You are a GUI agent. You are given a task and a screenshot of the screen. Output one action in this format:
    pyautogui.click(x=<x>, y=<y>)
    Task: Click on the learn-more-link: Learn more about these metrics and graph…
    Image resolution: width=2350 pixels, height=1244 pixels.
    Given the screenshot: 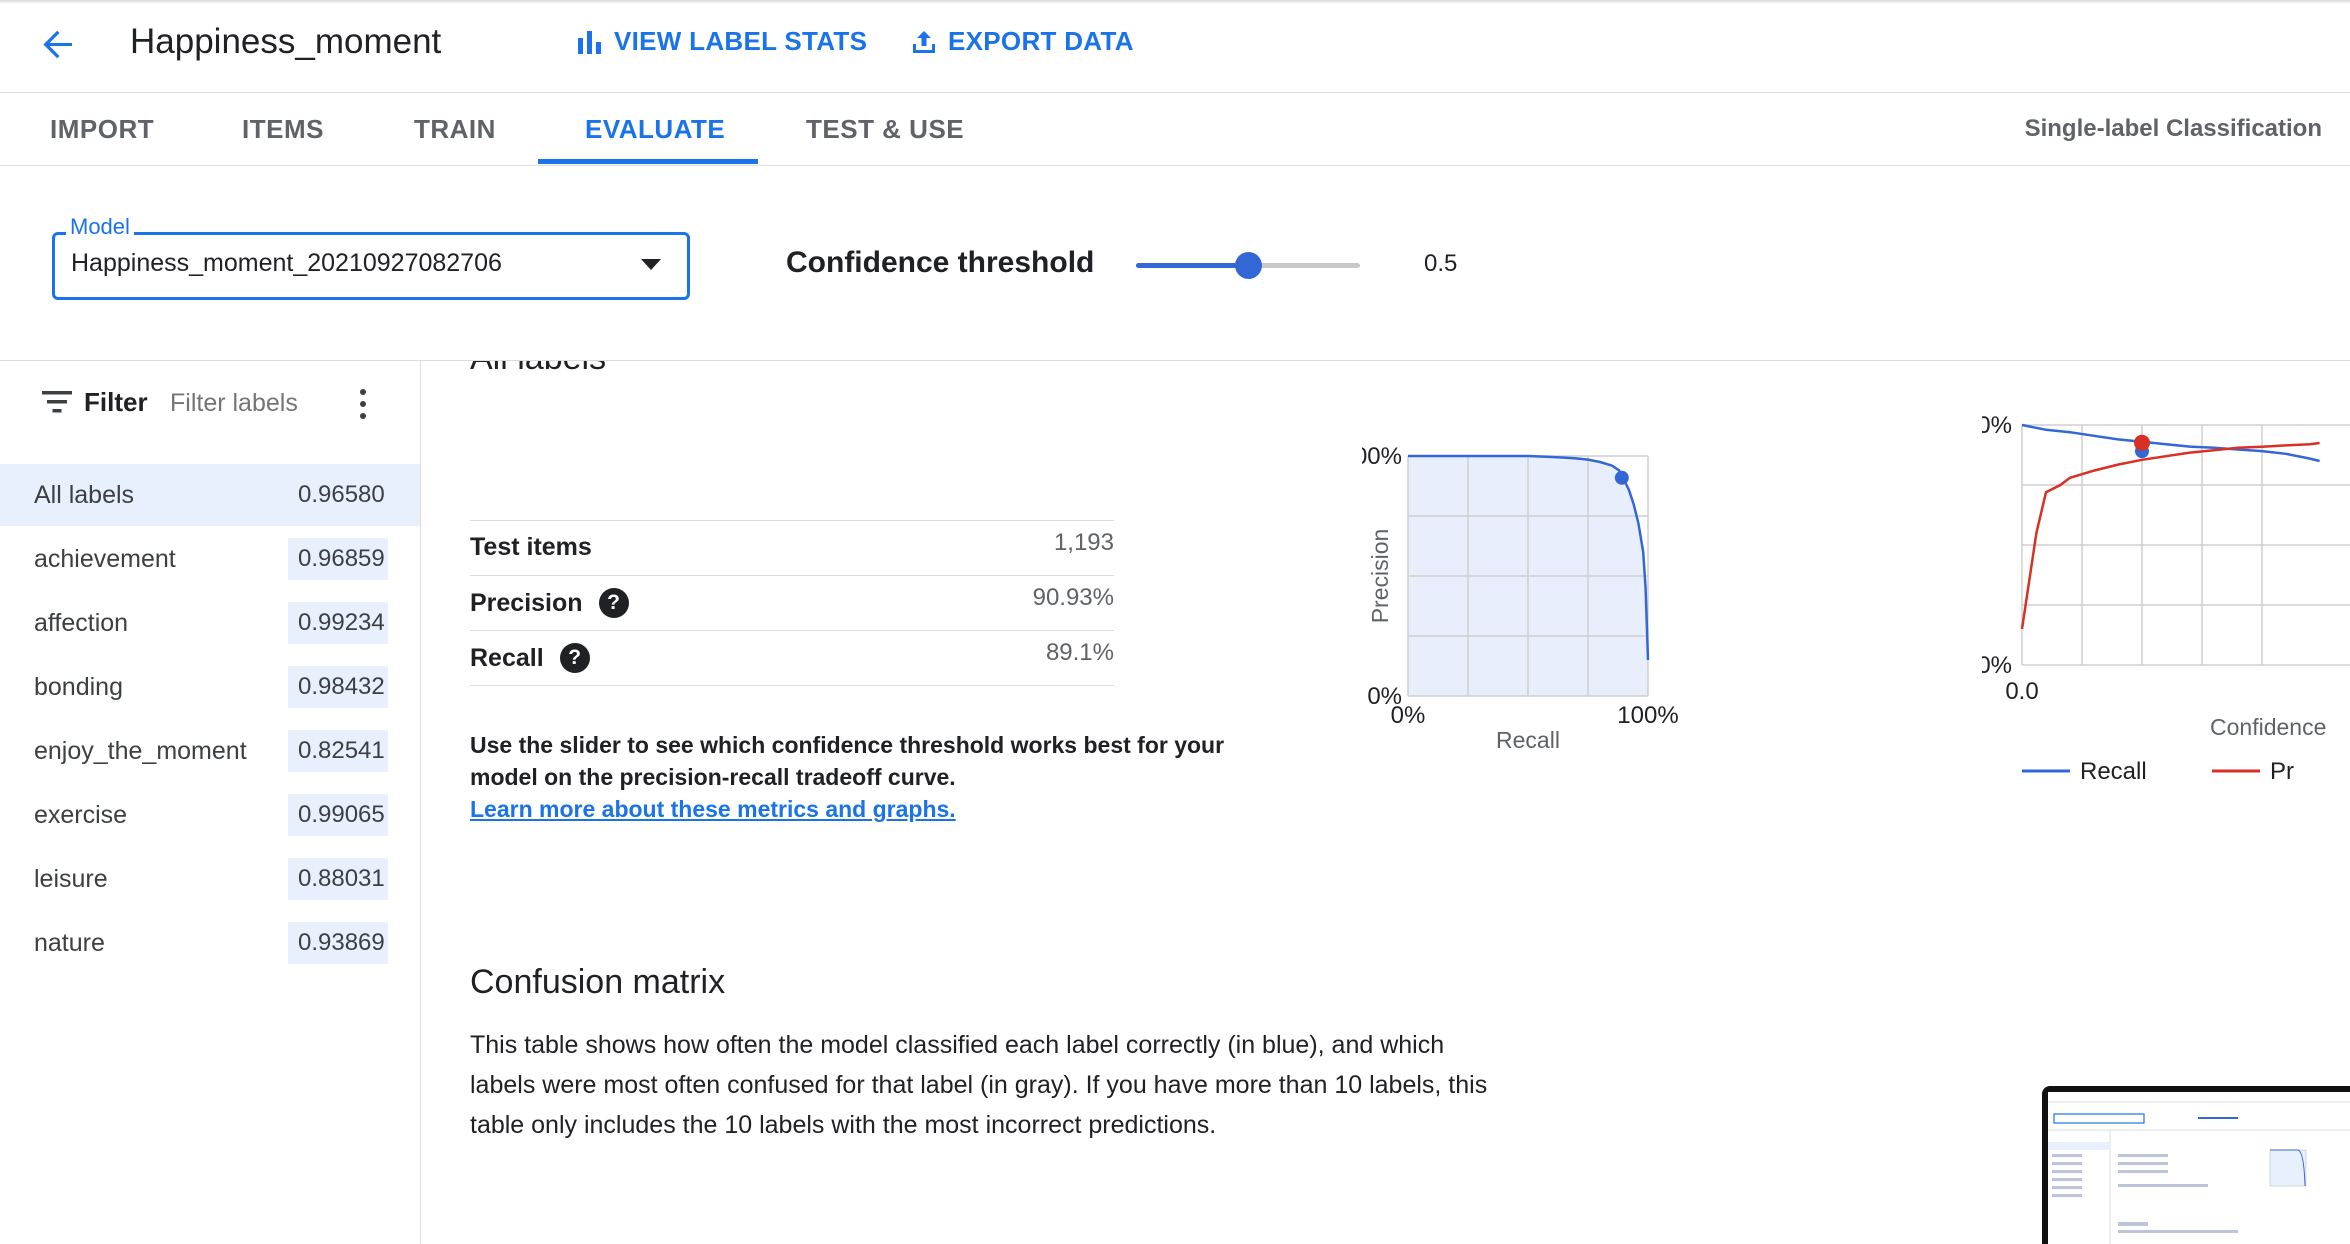 What is the action you would take?
    pyautogui.click(x=713, y=809)
    